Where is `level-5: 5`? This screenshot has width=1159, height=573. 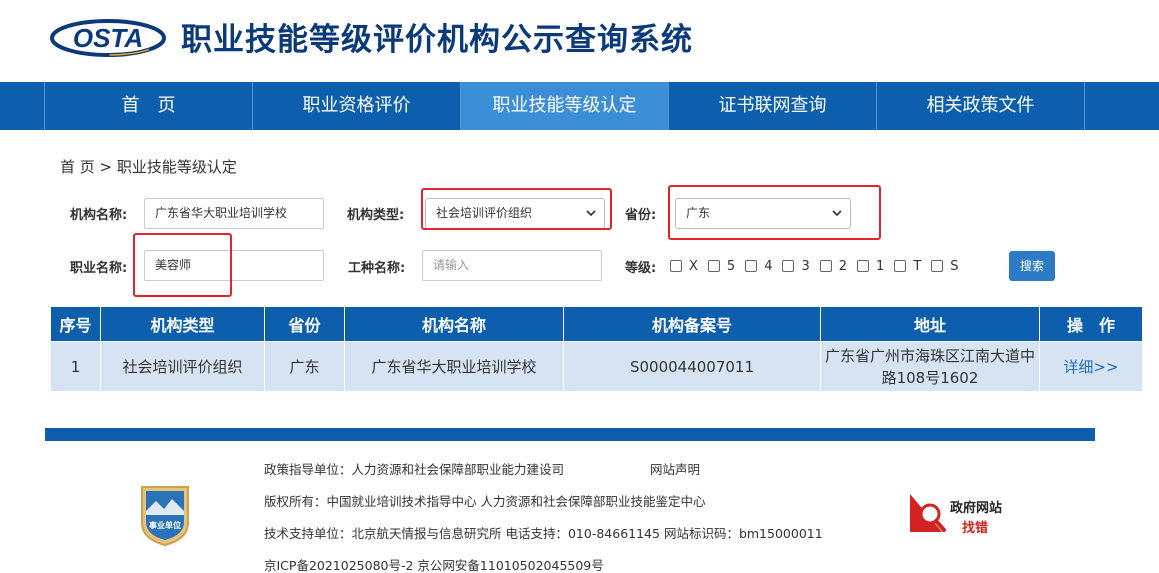
level-5: 5 is located at coordinates (721, 266).